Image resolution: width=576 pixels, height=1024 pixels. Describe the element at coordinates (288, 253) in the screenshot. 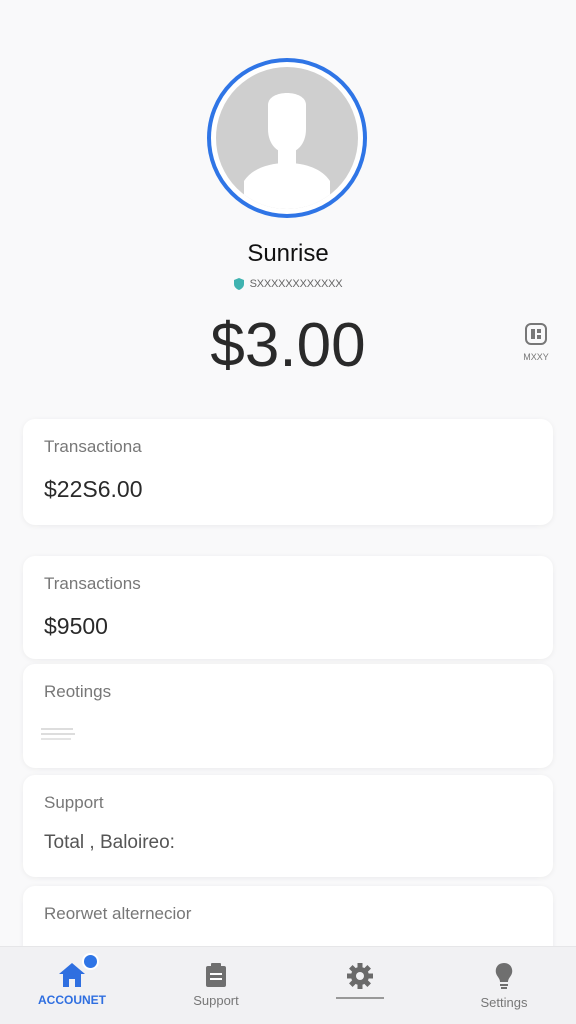

I see `profile-username: Sunrise` at that location.